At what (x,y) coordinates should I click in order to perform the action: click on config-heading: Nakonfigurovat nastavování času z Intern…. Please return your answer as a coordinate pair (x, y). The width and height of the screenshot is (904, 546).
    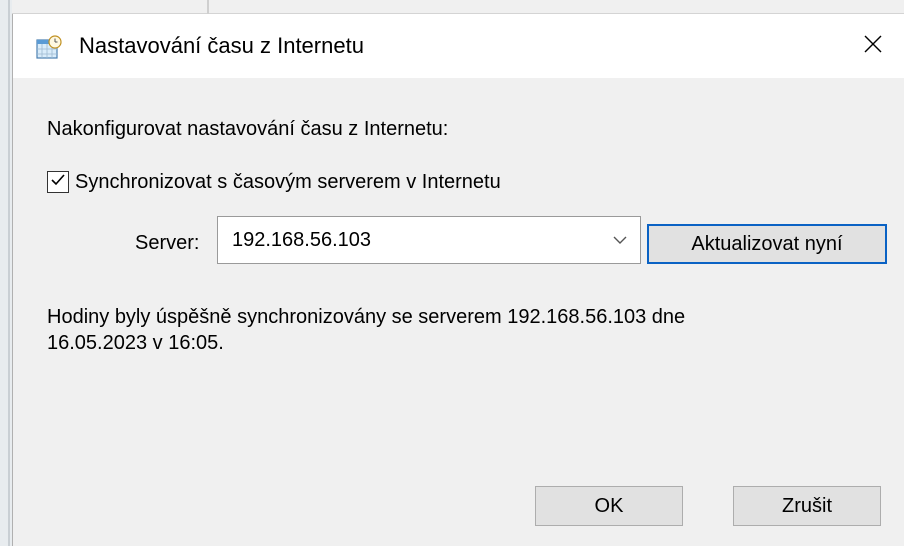
    Looking at the image, I should click on (248, 129).